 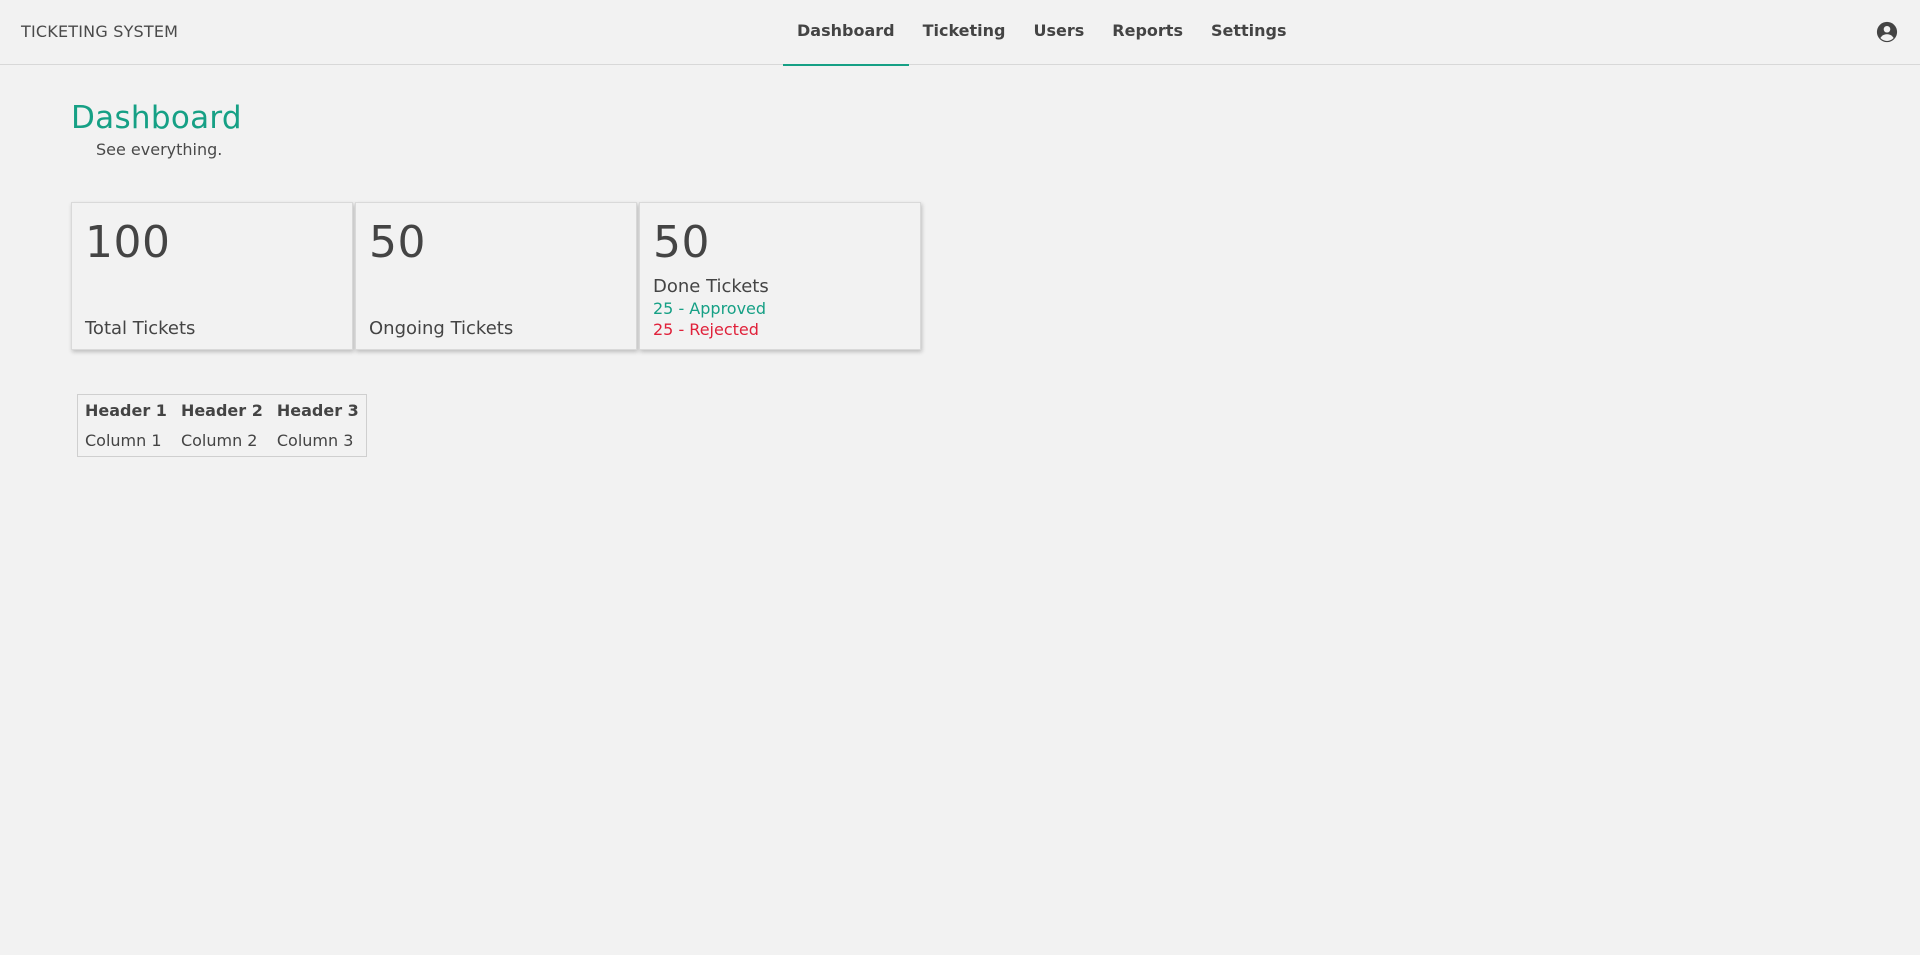 I want to click on table-header-row: Header 1 Header 2 Header 3, so click(x=222, y=410).